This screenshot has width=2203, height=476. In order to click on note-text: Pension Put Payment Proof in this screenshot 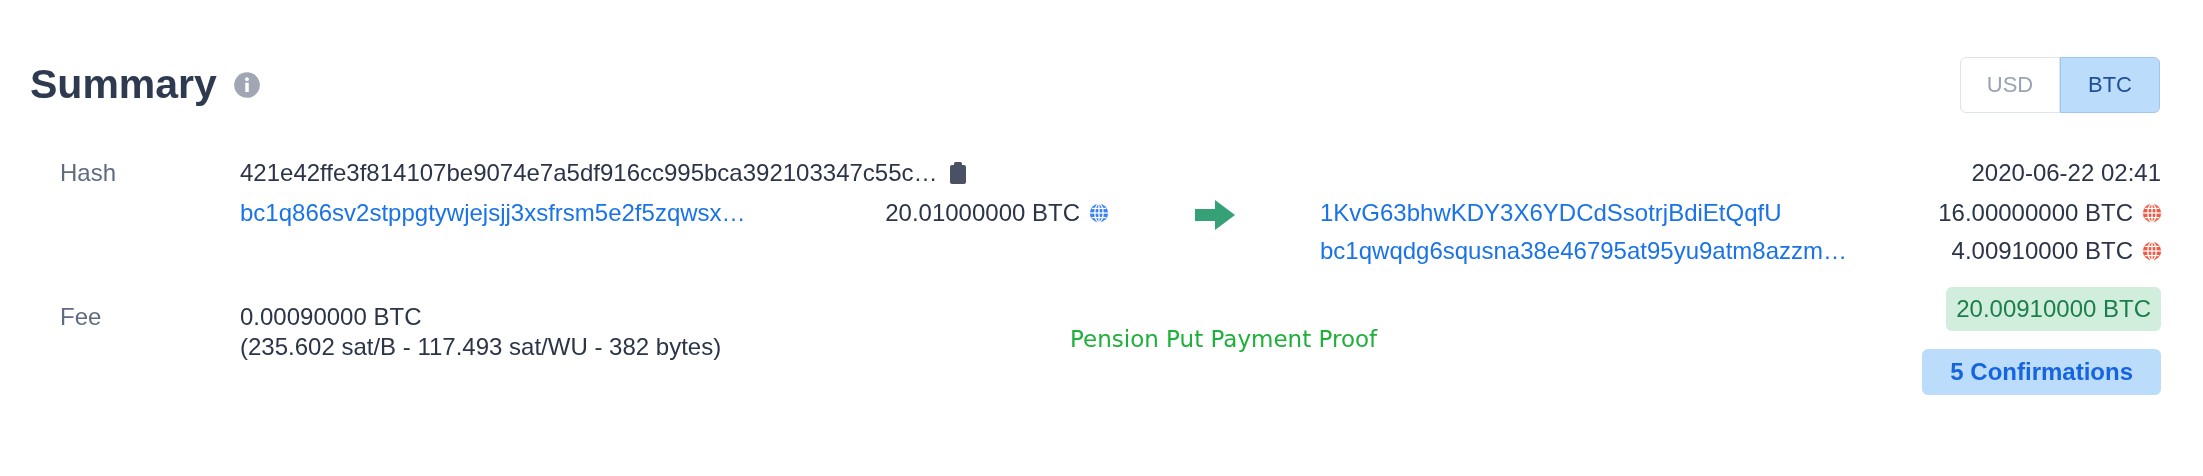, I will do `click(1224, 339)`.